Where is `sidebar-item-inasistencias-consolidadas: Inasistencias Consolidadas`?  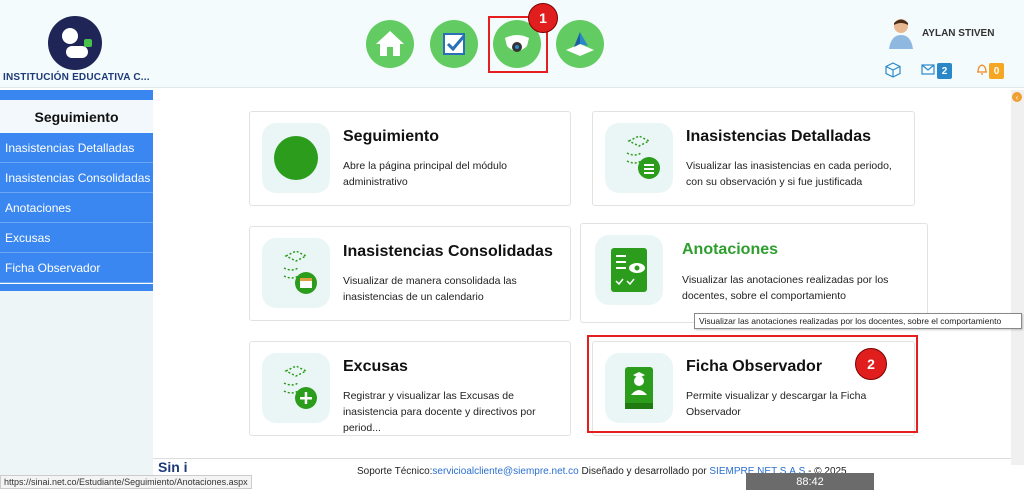 sidebar-item-inasistencias-consolidadas: Inasistencias Consolidadas is located at coordinates (76, 178).